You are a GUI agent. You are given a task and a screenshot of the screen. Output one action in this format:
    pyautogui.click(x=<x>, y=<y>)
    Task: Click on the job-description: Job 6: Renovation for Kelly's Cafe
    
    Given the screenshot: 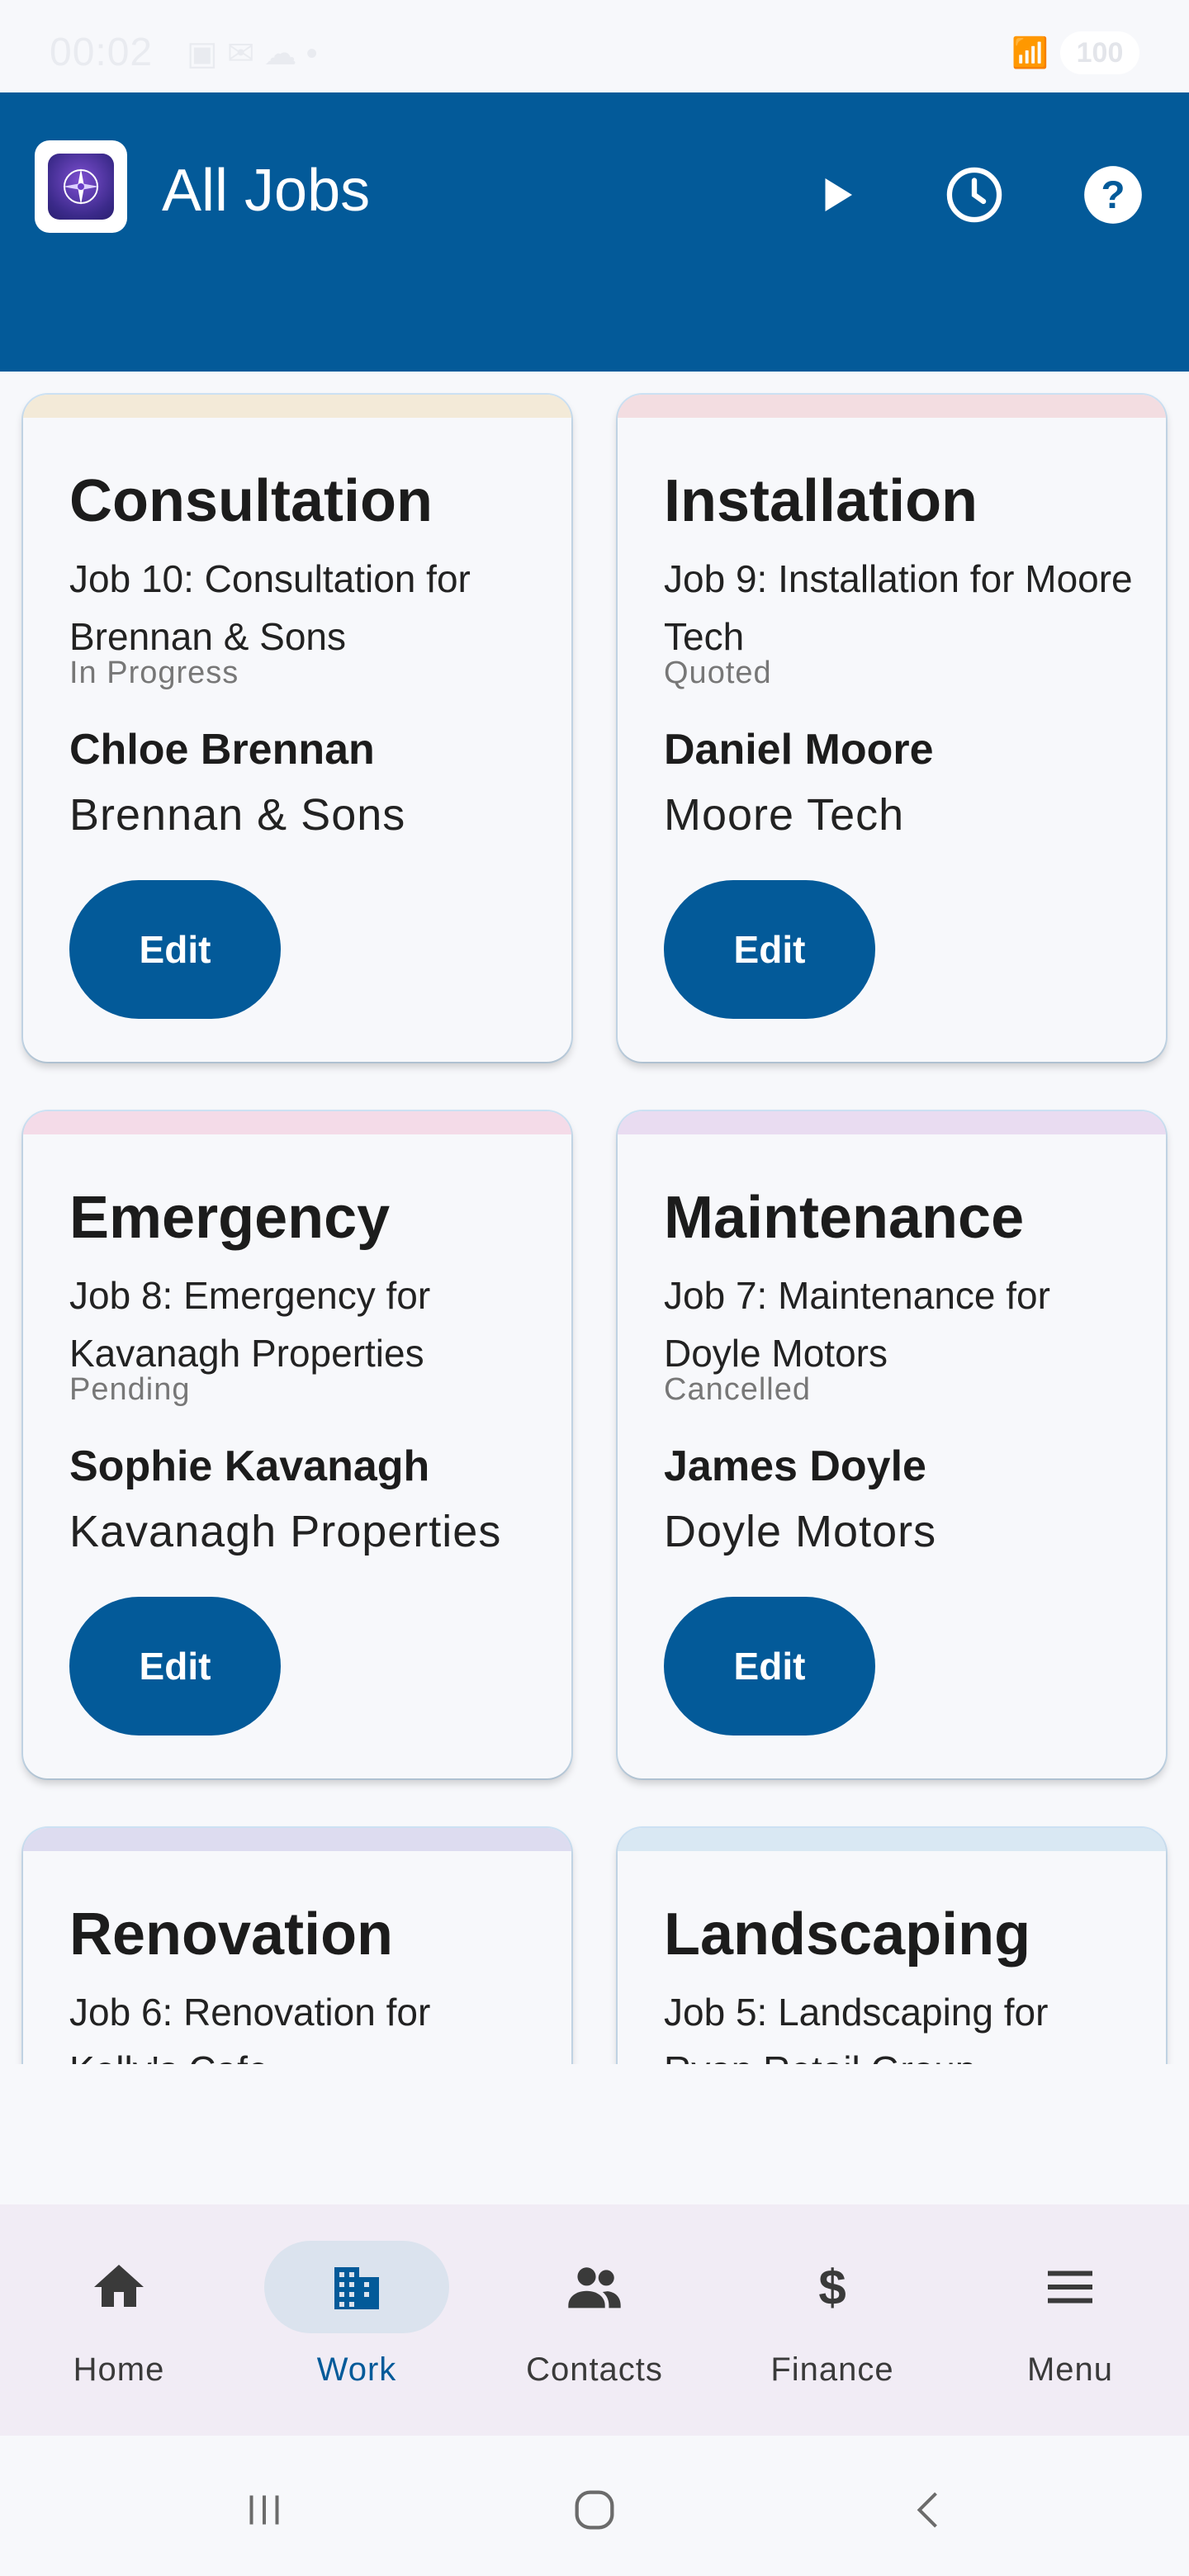 What is the action you would take?
    pyautogui.click(x=250, y=2027)
    